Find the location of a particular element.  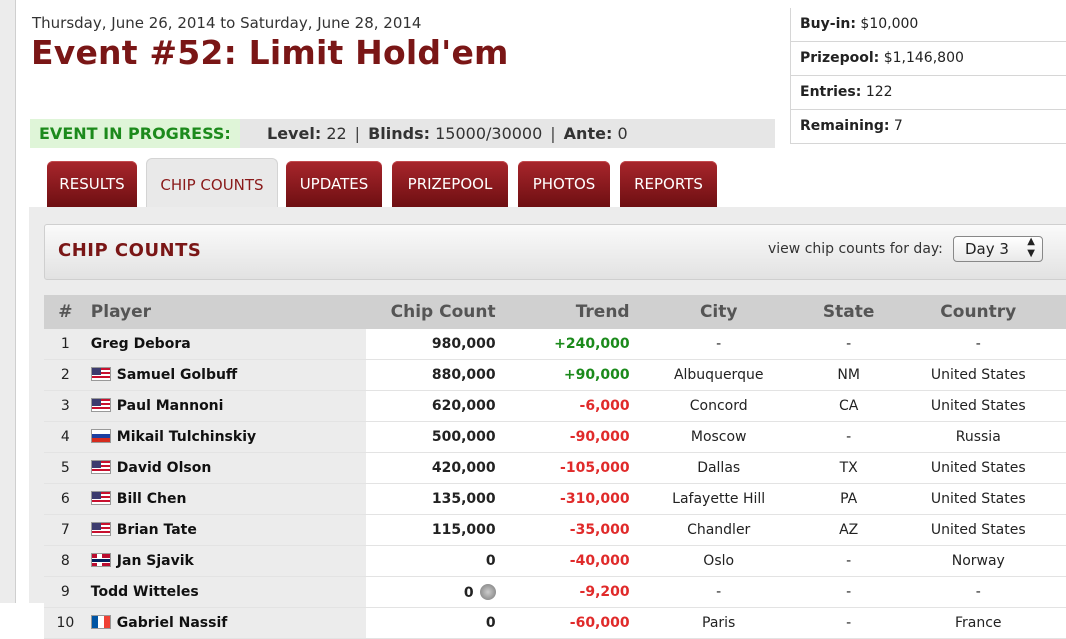

state-cell: AZ is located at coordinates (848, 530).